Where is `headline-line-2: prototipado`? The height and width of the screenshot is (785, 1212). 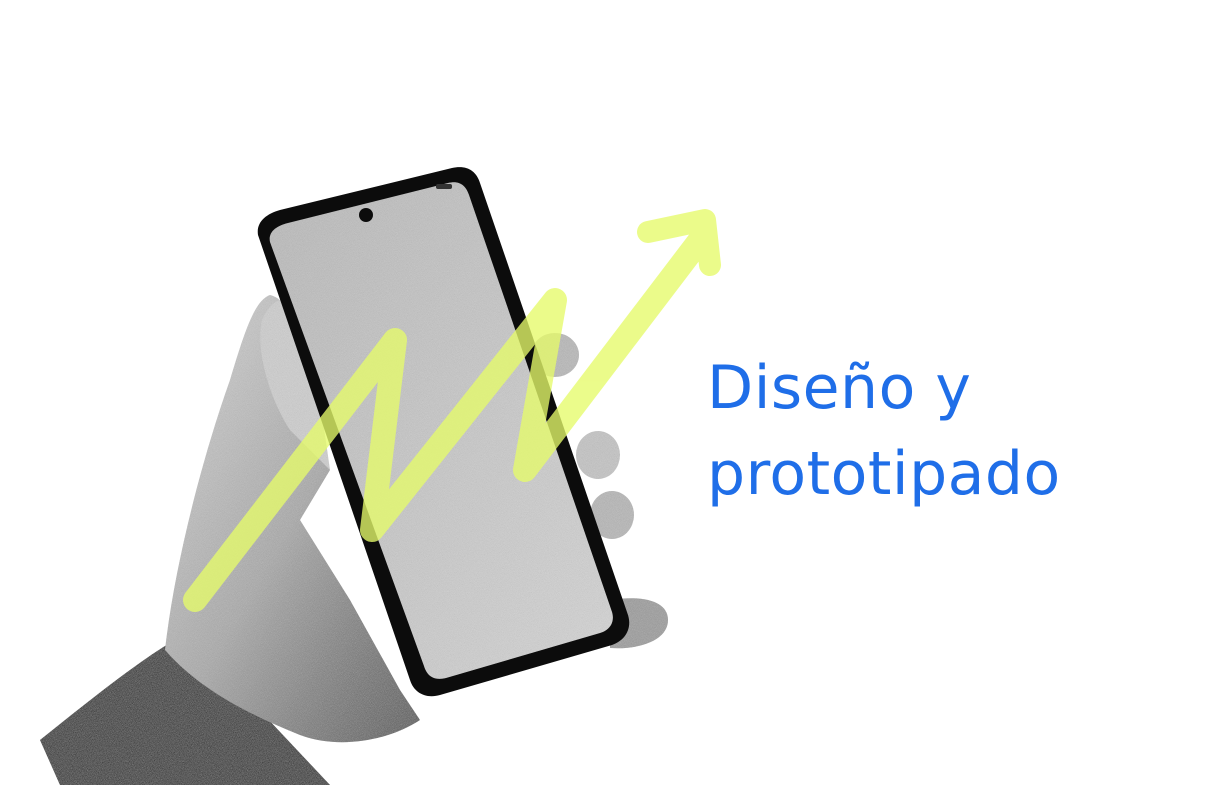 headline-line-2: prototipado is located at coordinates (884, 474).